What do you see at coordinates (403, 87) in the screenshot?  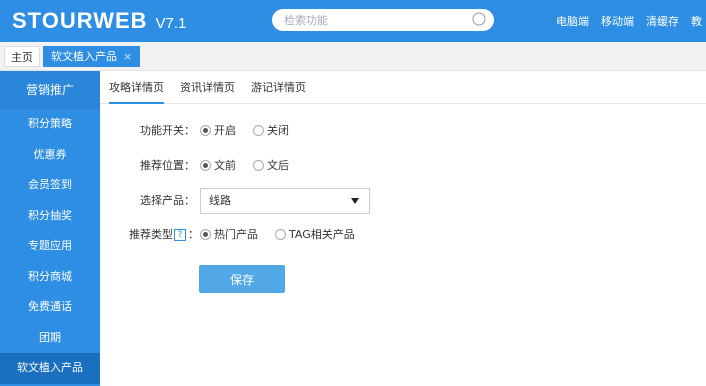 I see `sub-tabs: 攻略详情页 资讯详情页 游记详情页` at bounding box center [403, 87].